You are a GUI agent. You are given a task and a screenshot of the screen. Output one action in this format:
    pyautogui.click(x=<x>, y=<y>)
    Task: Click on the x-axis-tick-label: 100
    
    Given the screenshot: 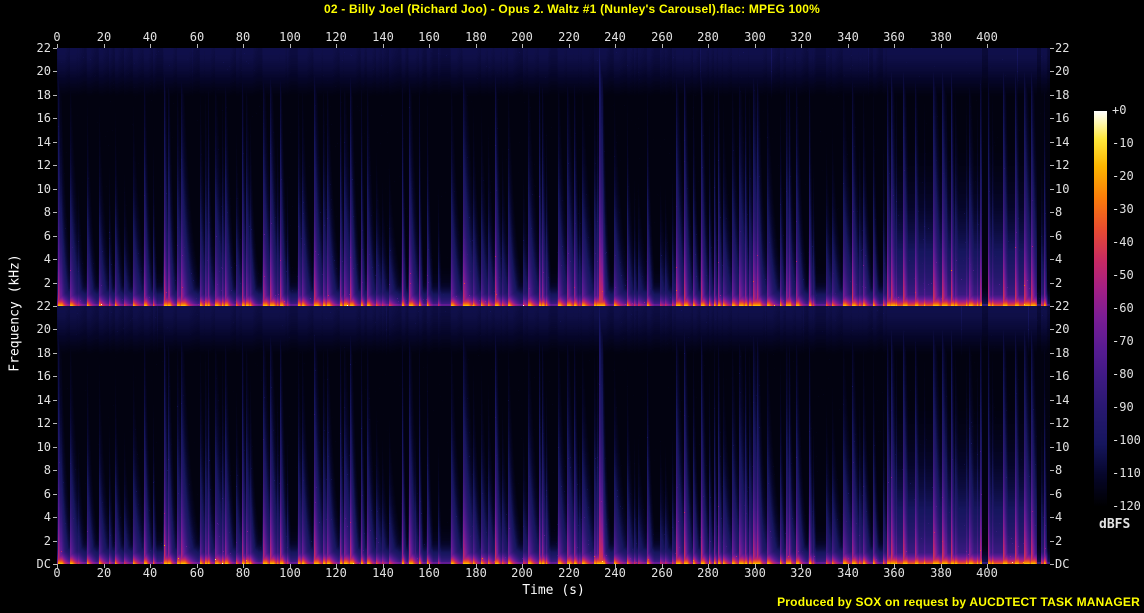 What is the action you would take?
    pyautogui.click(x=290, y=573)
    